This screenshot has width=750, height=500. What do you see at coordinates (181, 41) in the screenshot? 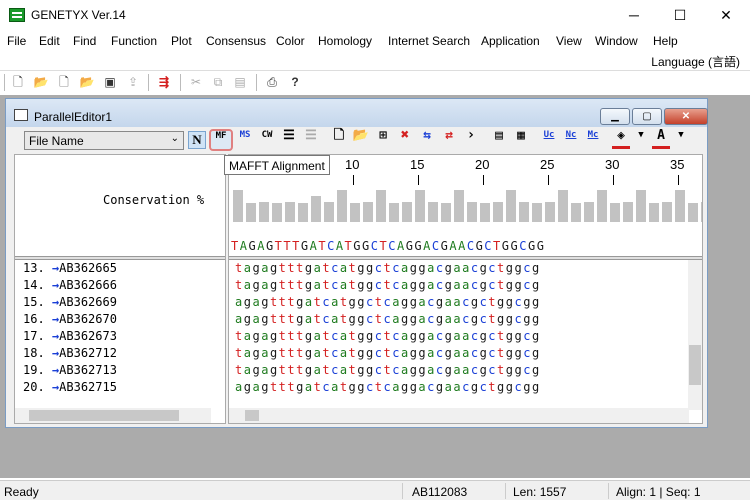
I see `menu-plot: Plot` at bounding box center [181, 41].